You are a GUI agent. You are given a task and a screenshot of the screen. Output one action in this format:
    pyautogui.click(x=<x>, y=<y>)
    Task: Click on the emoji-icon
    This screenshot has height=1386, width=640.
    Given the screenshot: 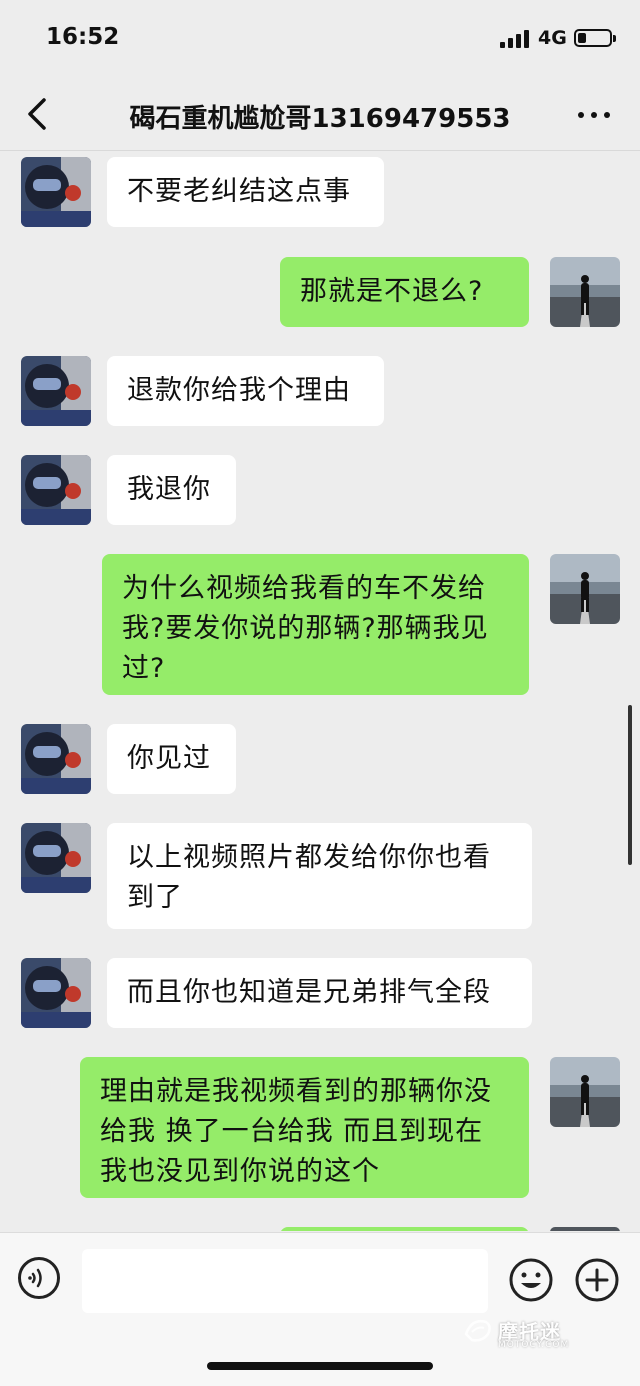 What is the action you would take?
    pyautogui.click(x=531, y=1280)
    